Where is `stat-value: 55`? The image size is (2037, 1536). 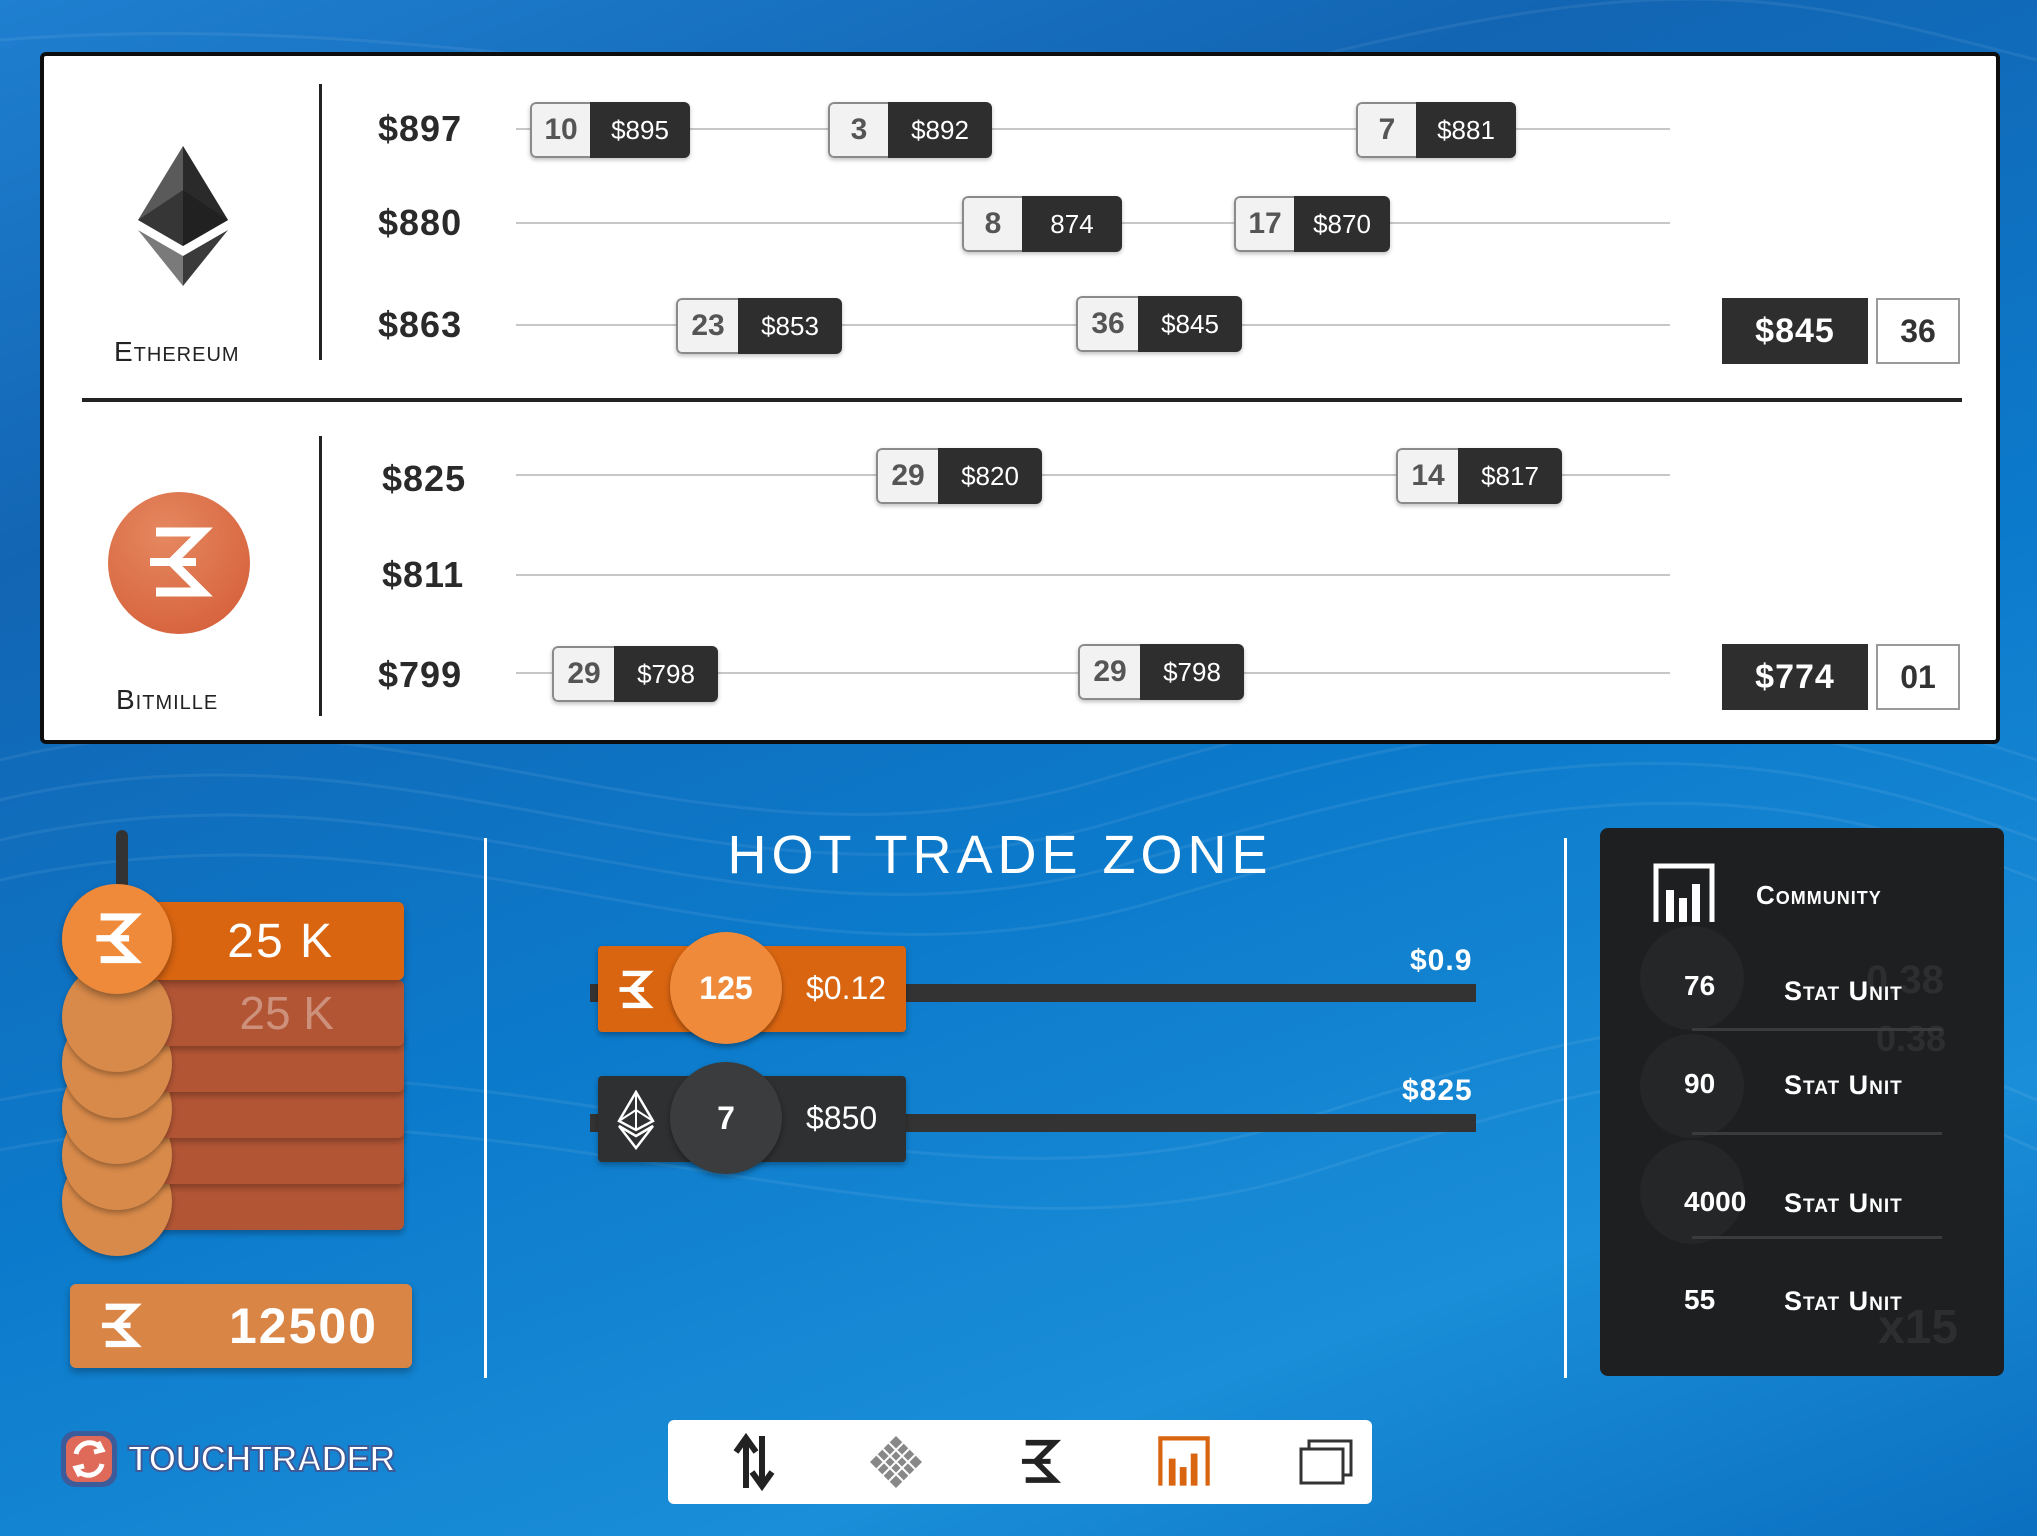
stat-value: 55 is located at coordinates (1700, 1299).